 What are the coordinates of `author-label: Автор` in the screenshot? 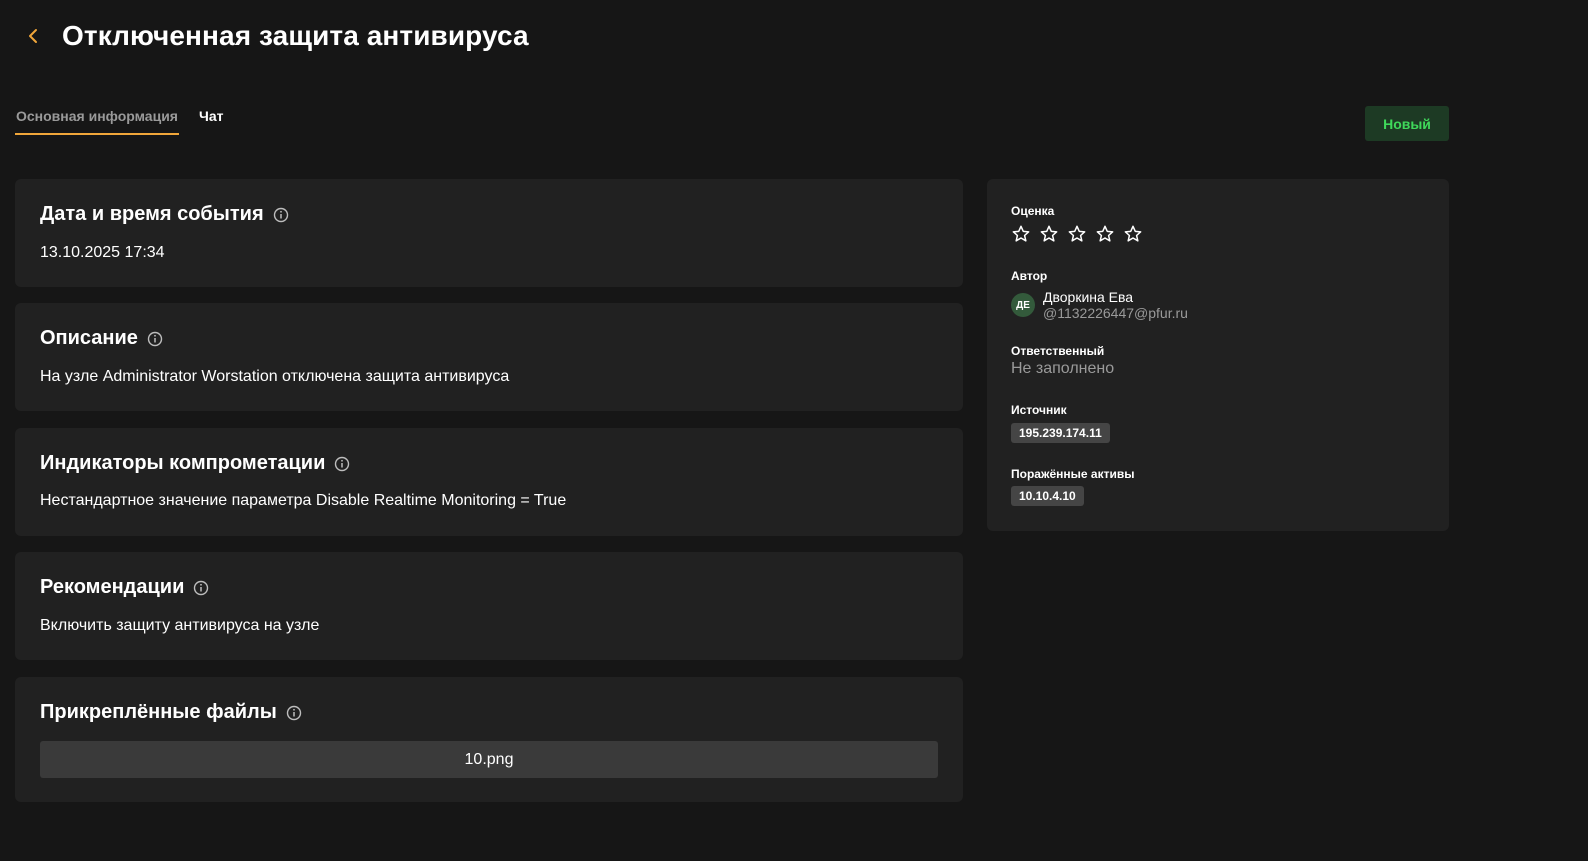 It's located at (1029, 276).